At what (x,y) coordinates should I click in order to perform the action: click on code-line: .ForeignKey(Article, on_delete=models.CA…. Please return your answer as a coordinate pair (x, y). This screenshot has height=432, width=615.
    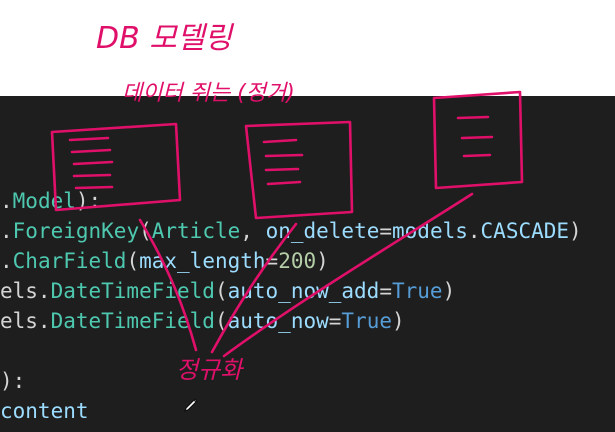
    Looking at the image, I should click on (291, 231).